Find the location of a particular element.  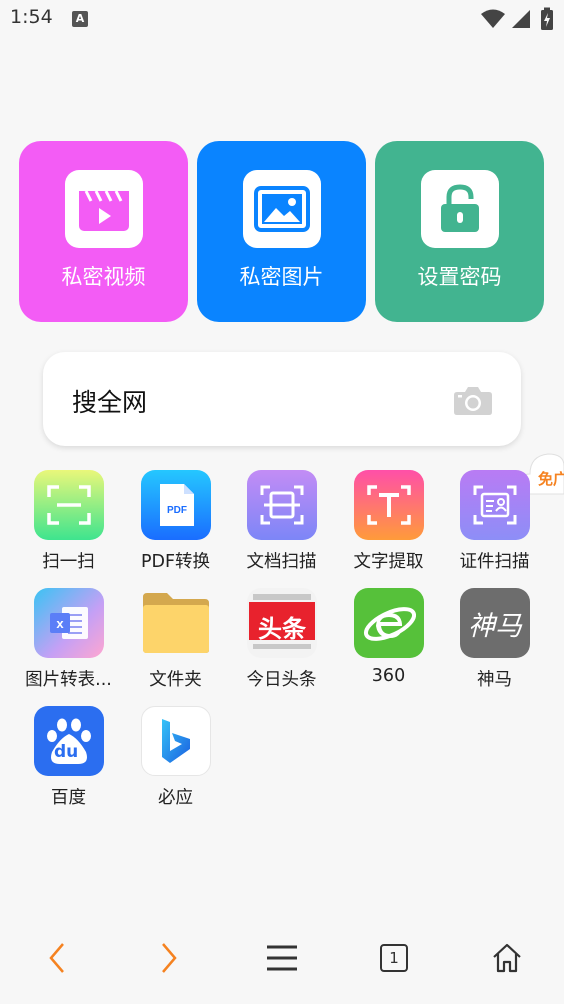

private-video-card: 私密视频 is located at coordinates (103, 231).